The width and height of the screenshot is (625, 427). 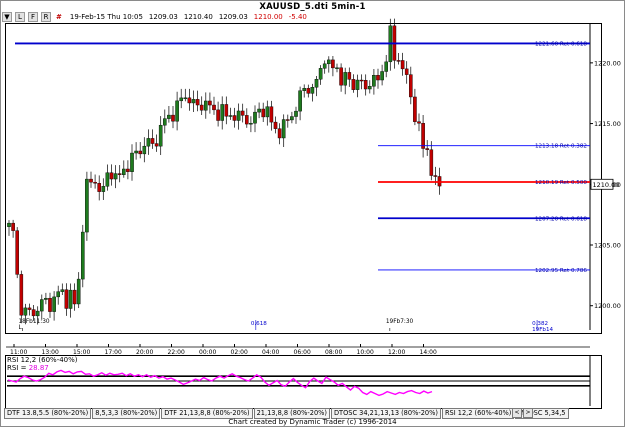 What do you see at coordinates (220, 383) in the screenshot?
I see `rsi-series-line` at bounding box center [220, 383].